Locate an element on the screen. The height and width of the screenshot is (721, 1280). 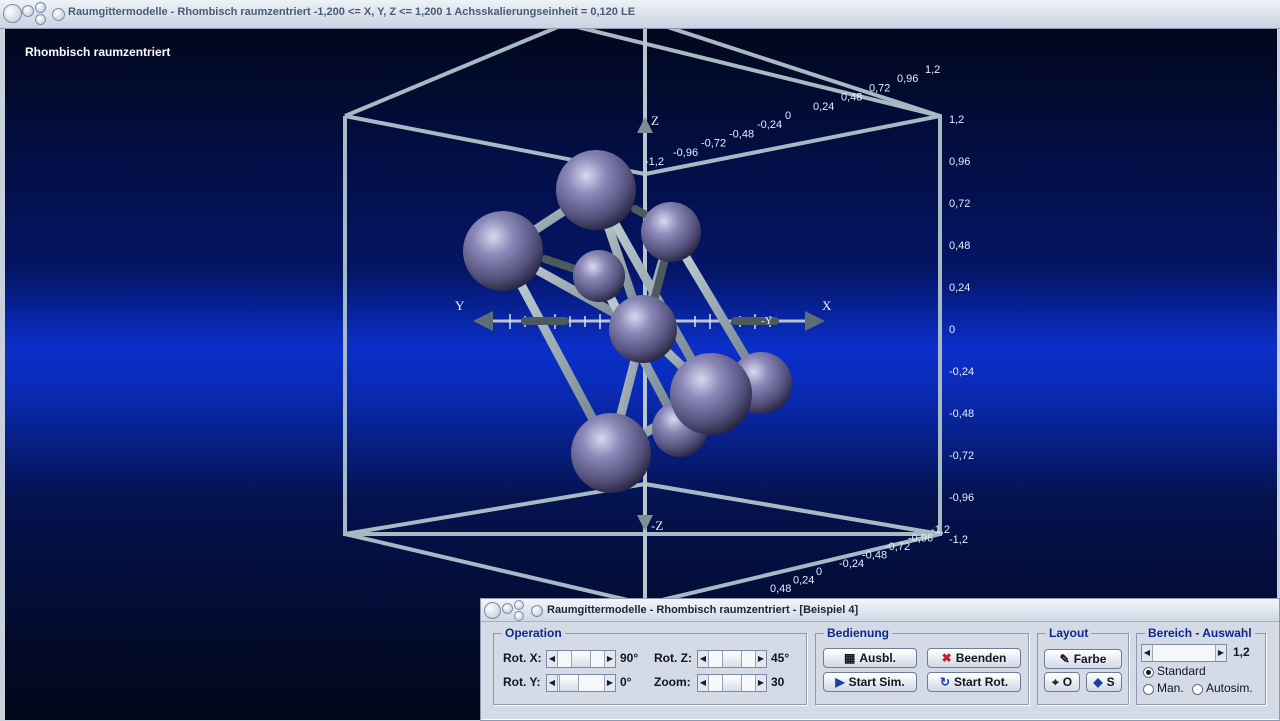
zoom-value: 30 is located at coordinates (778, 682).